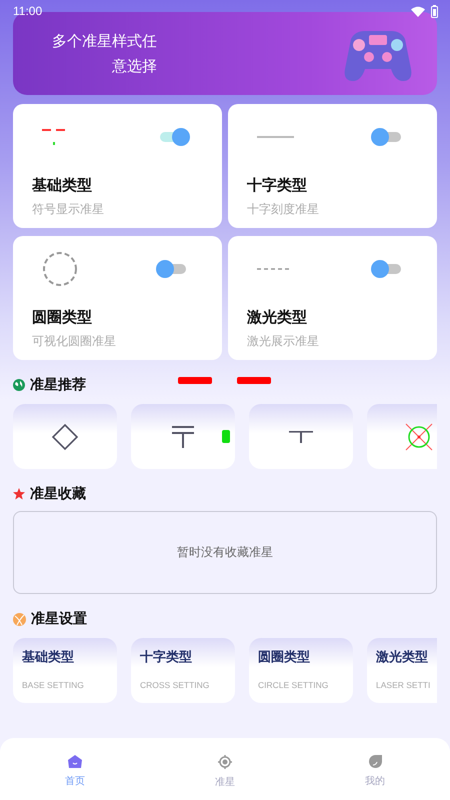 This screenshot has width=450, height=800. I want to click on home-icon, so click(75, 761).